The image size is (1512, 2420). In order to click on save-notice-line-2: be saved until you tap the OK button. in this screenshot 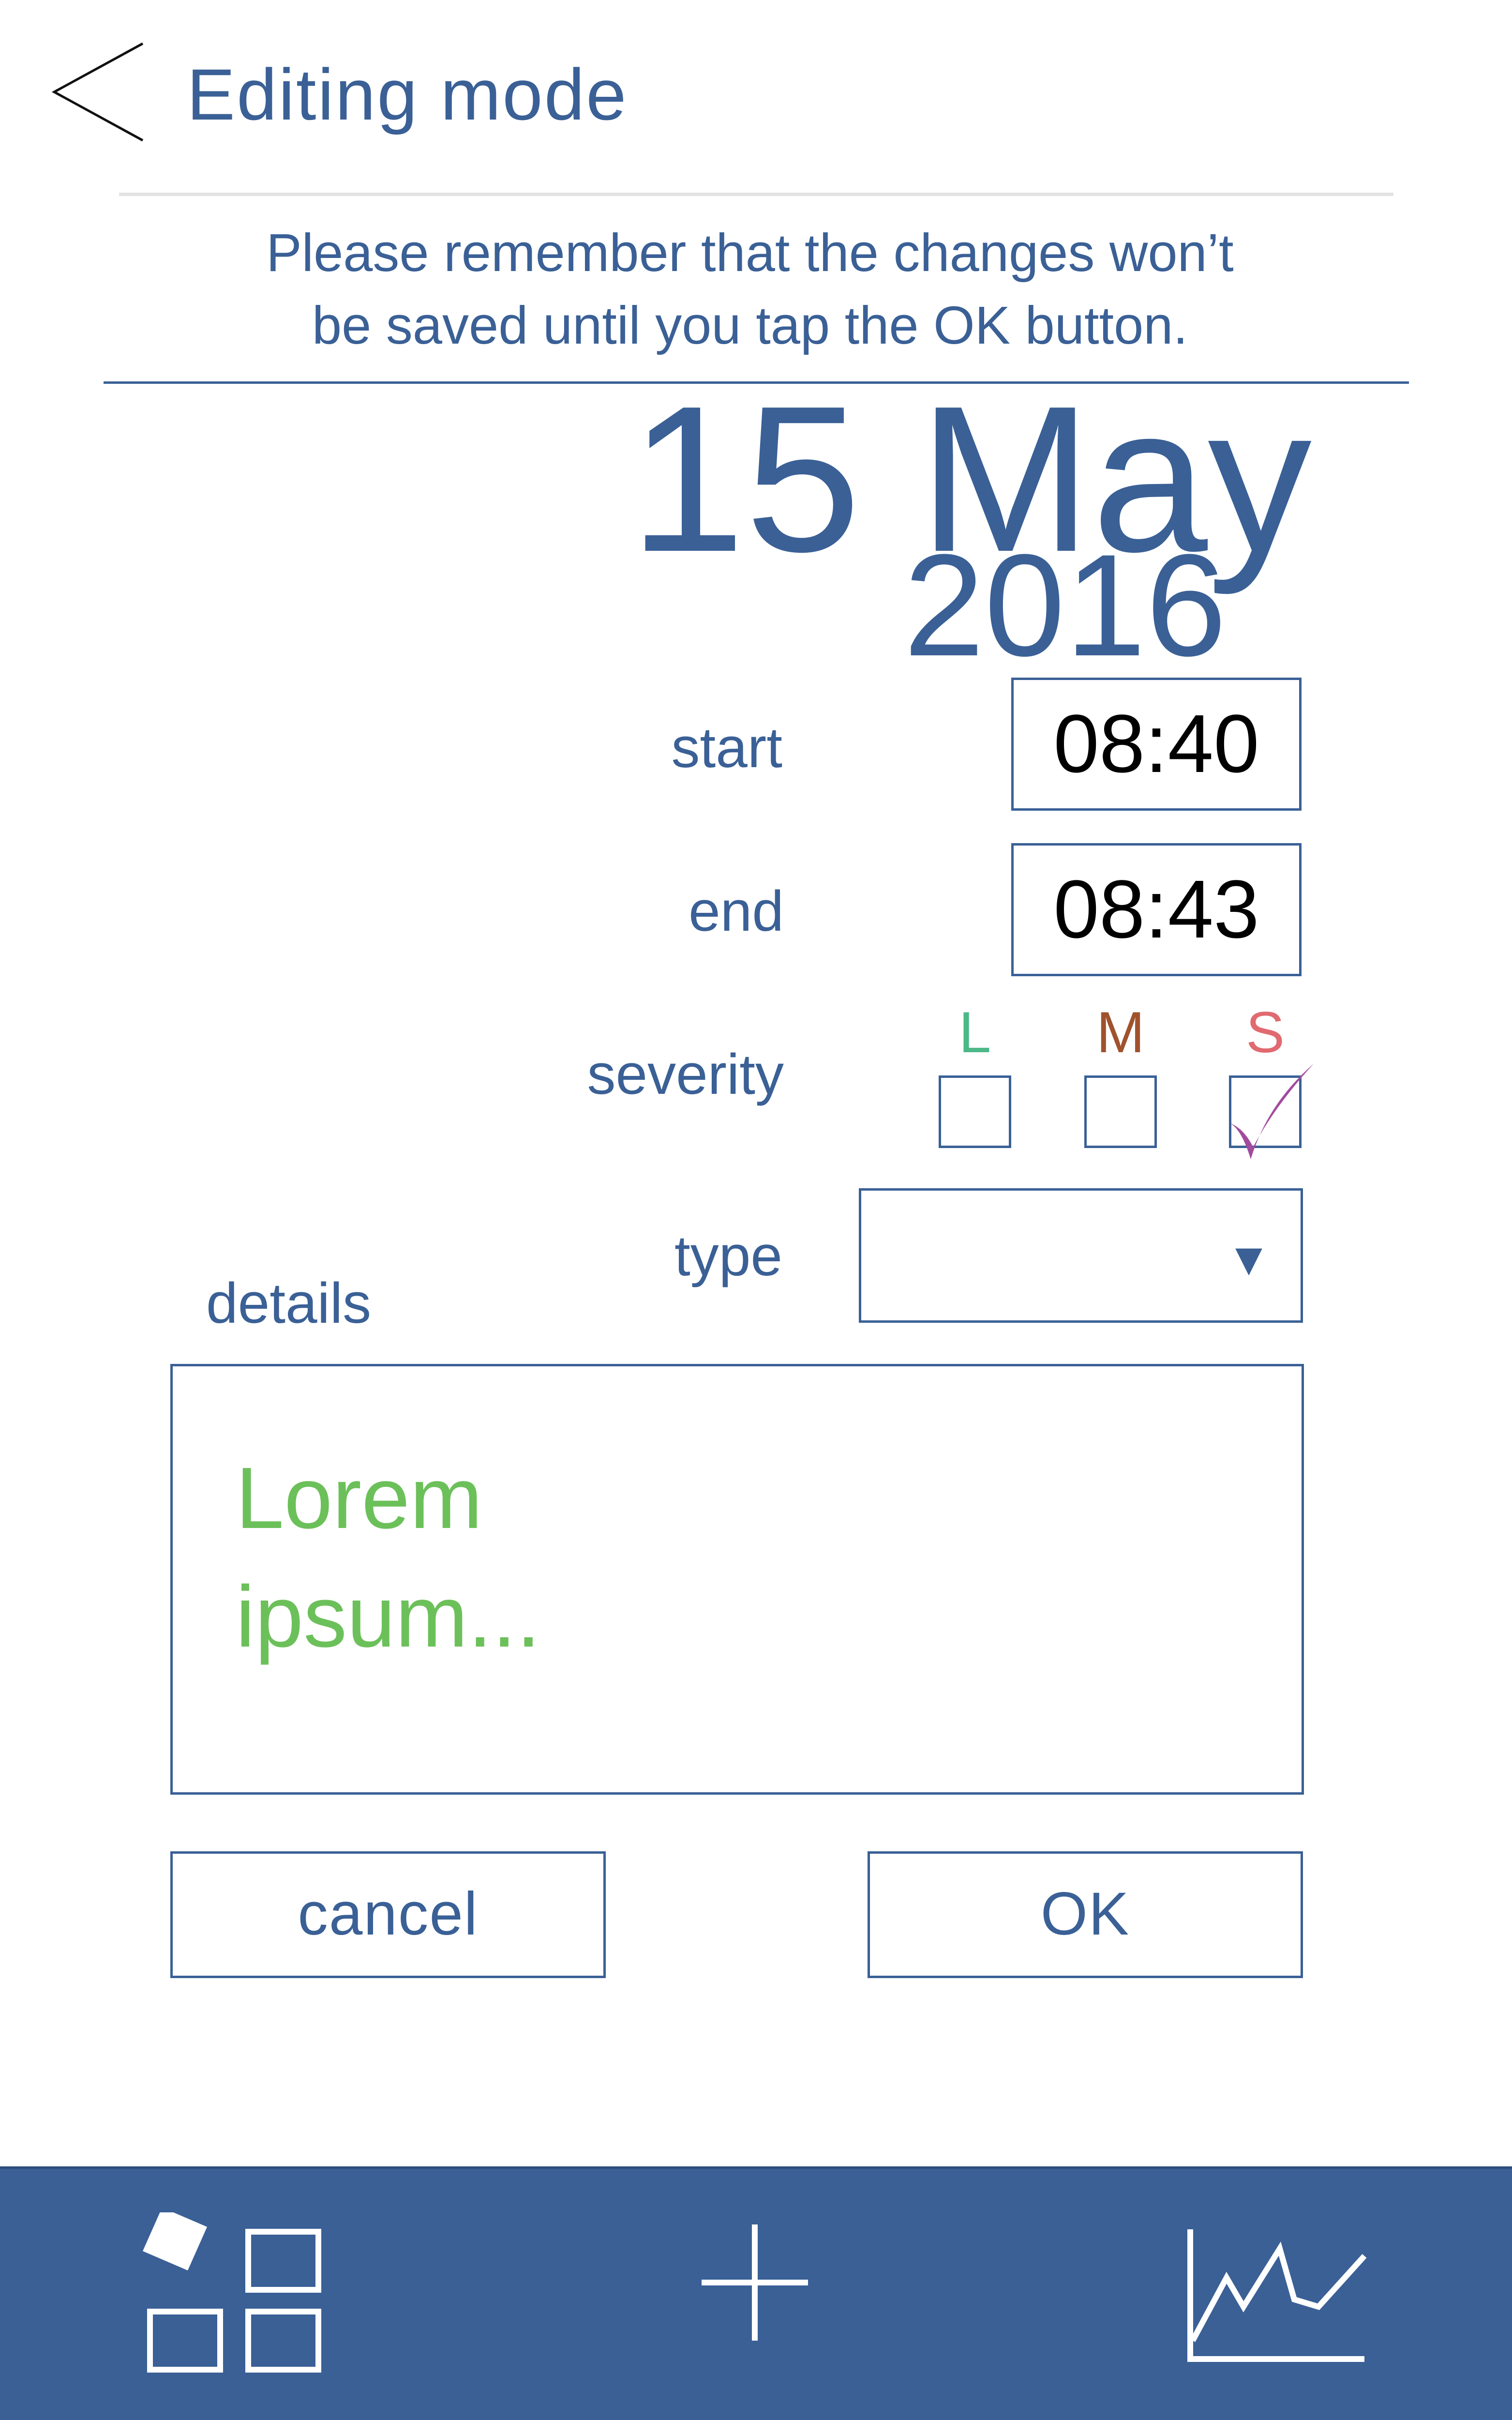, I will do `click(750, 325)`.